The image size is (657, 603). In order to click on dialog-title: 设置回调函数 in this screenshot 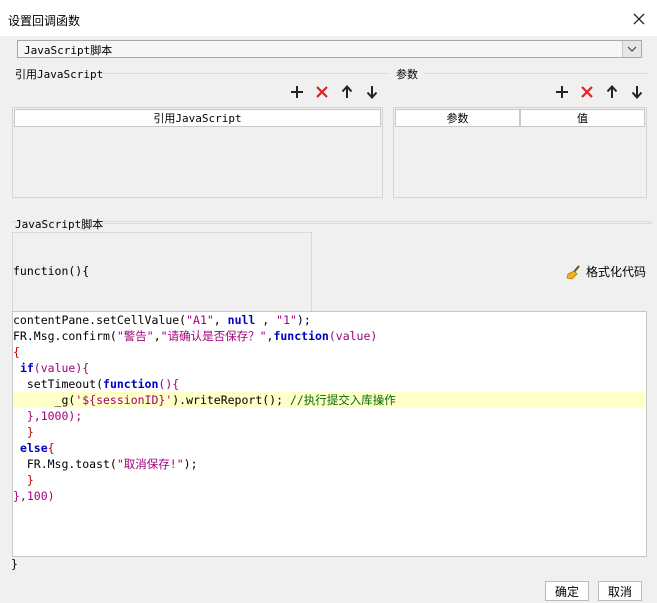, I will do `click(44, 21)`.